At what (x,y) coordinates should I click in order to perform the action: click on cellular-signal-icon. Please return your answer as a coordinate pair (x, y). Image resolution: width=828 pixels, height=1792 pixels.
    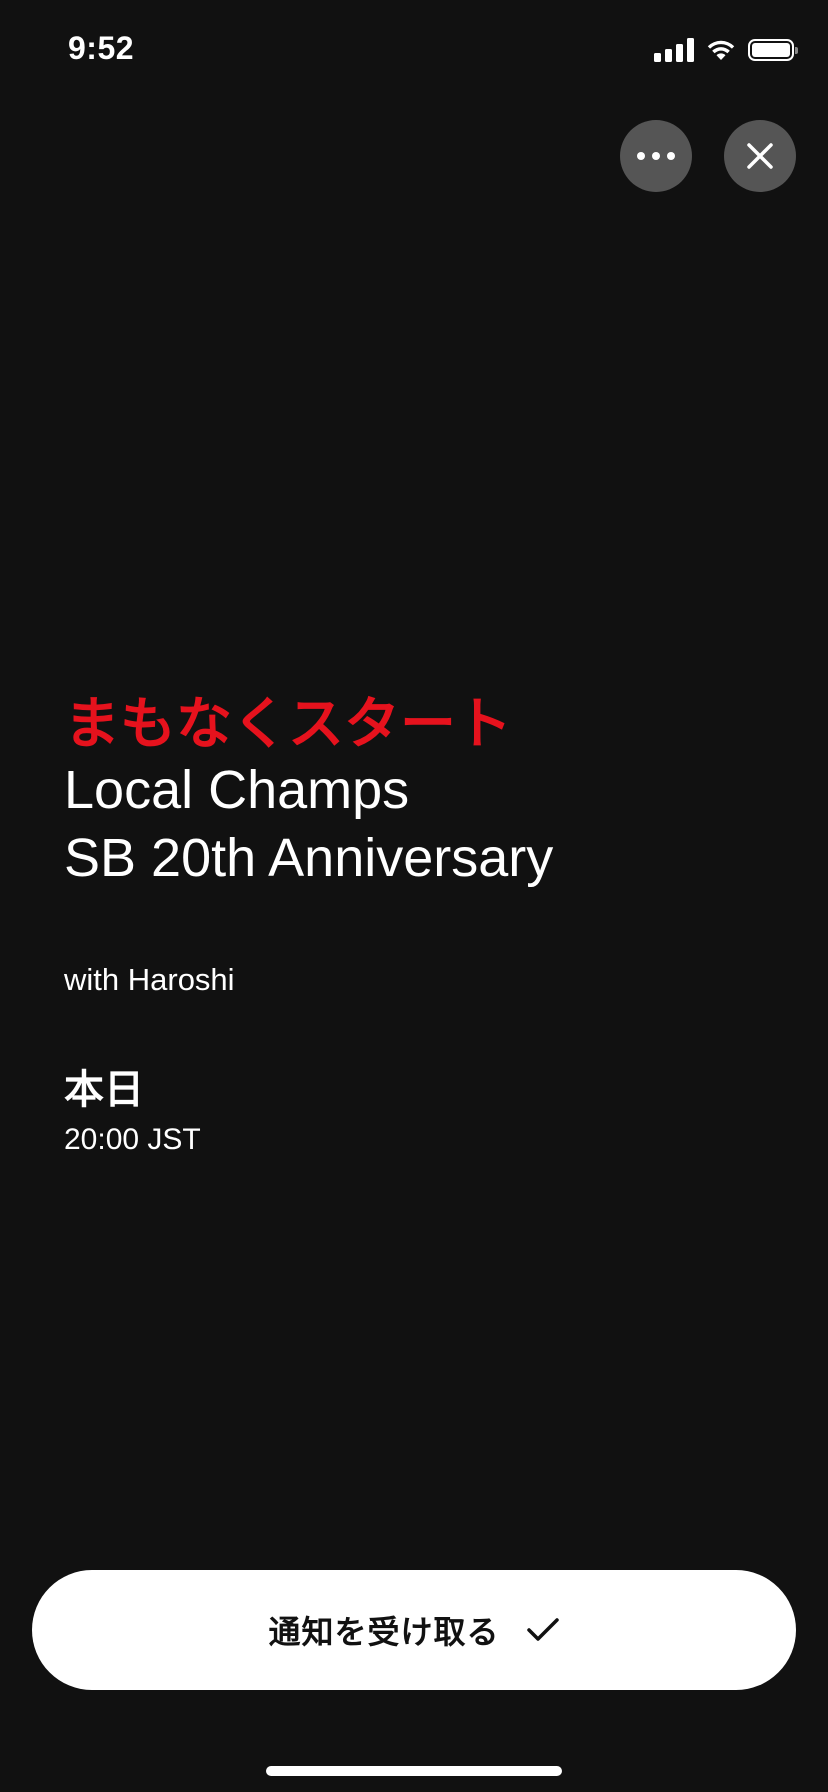
    Looking at the image, I should click on (674, 50).